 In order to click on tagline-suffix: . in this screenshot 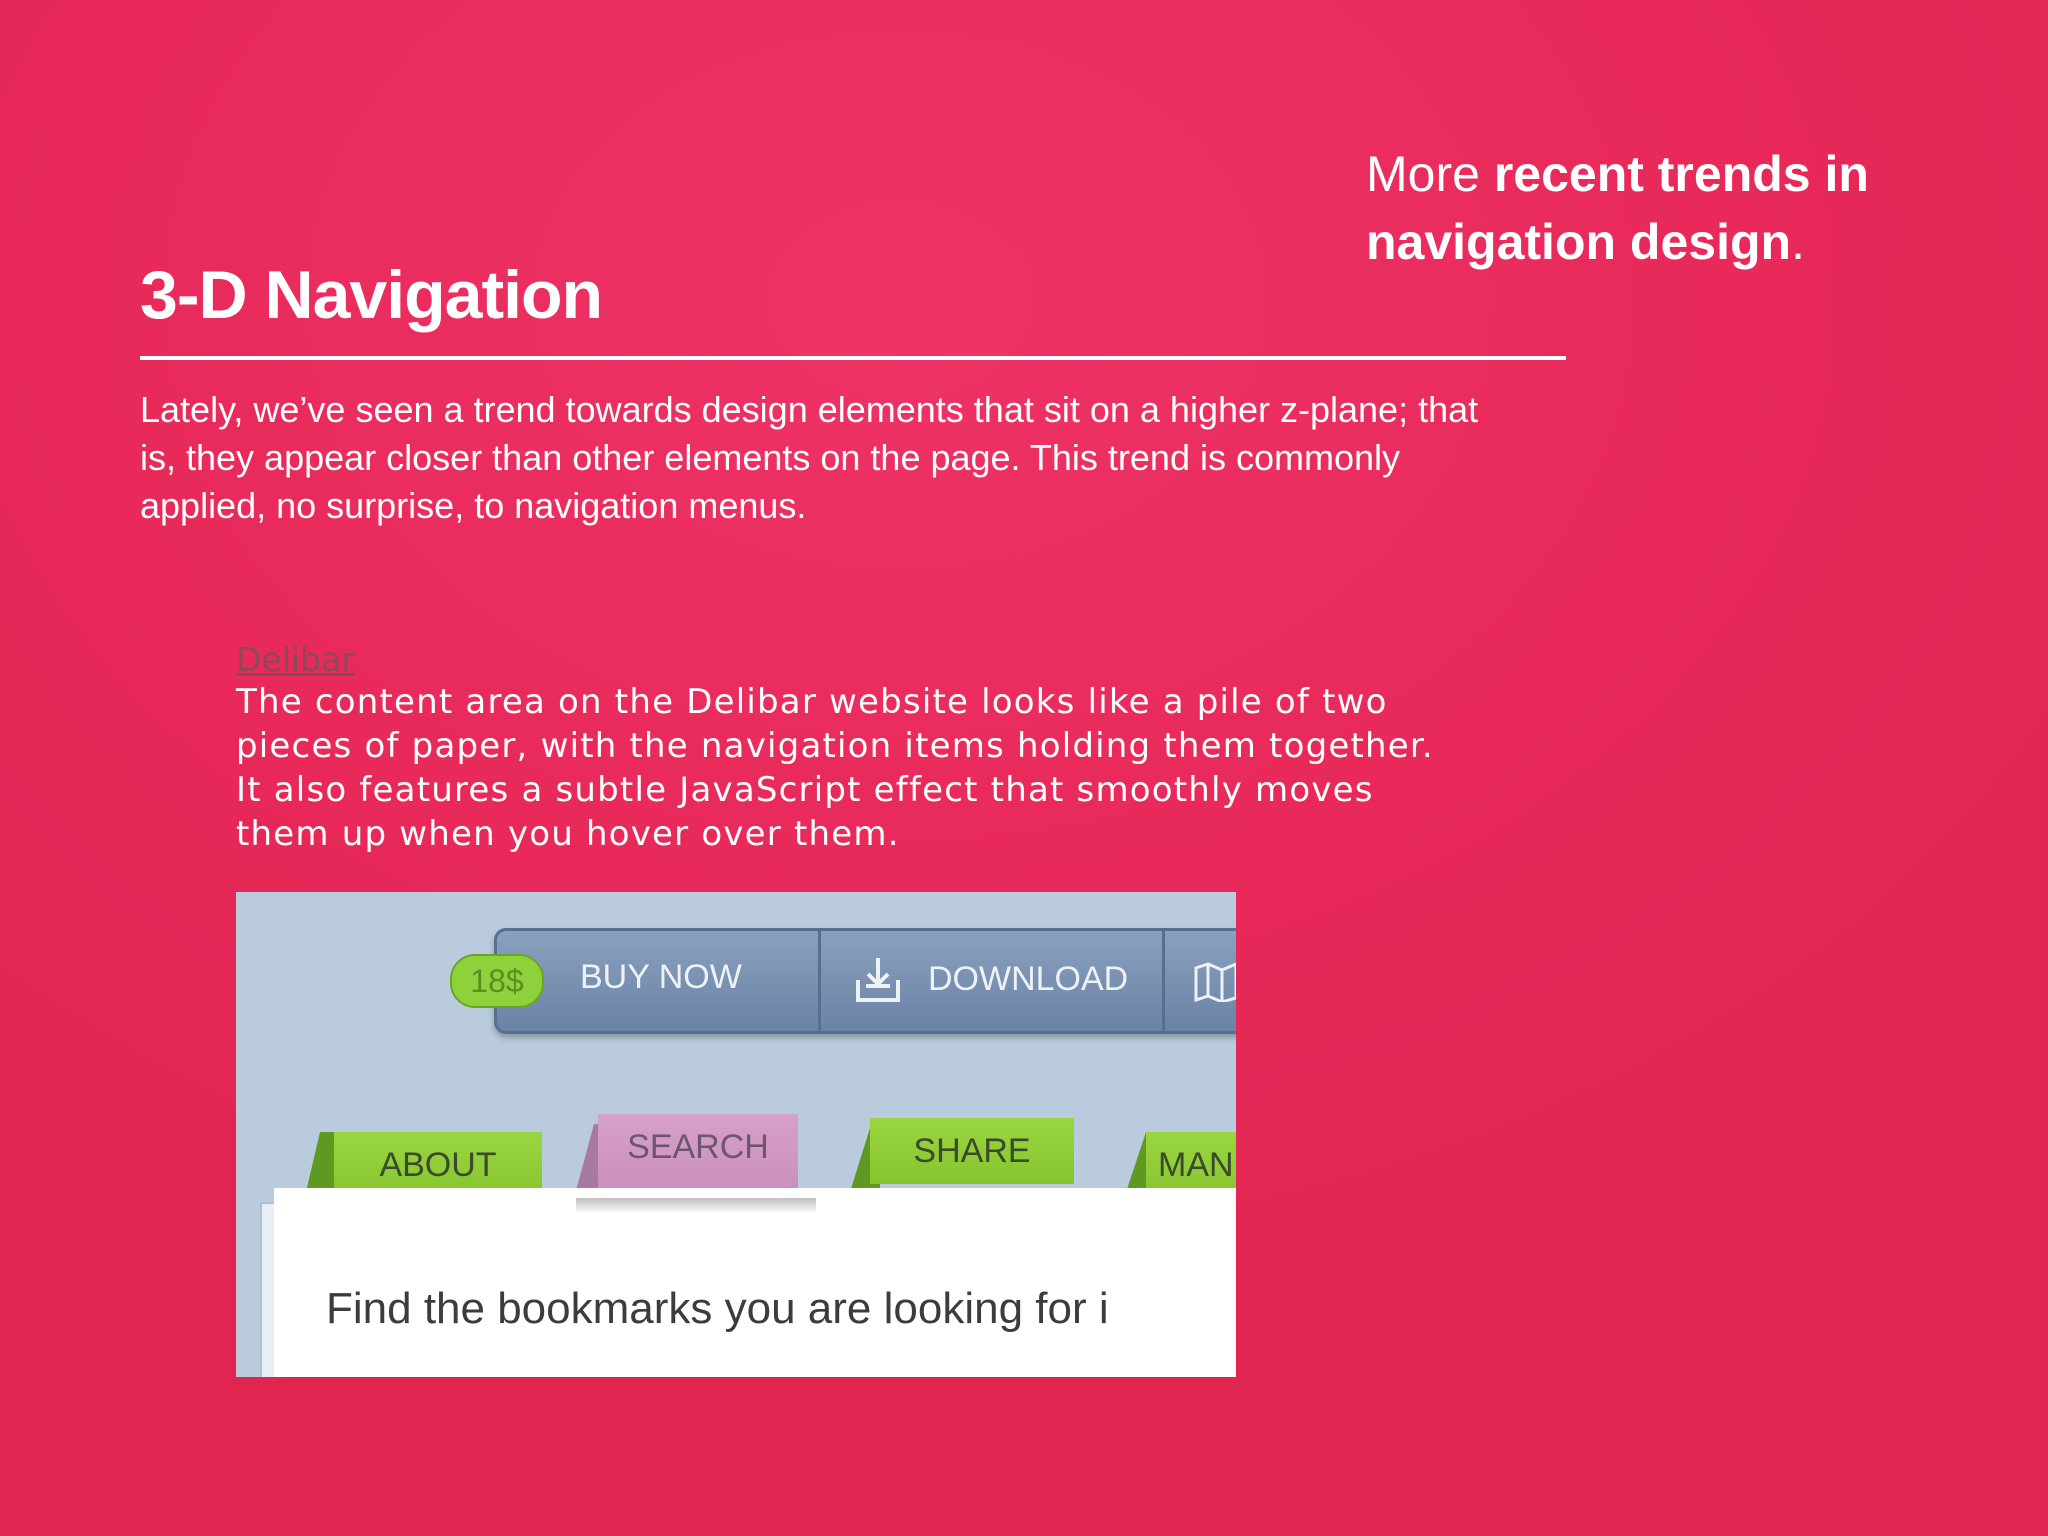, I will do `click(1798, 242)`.